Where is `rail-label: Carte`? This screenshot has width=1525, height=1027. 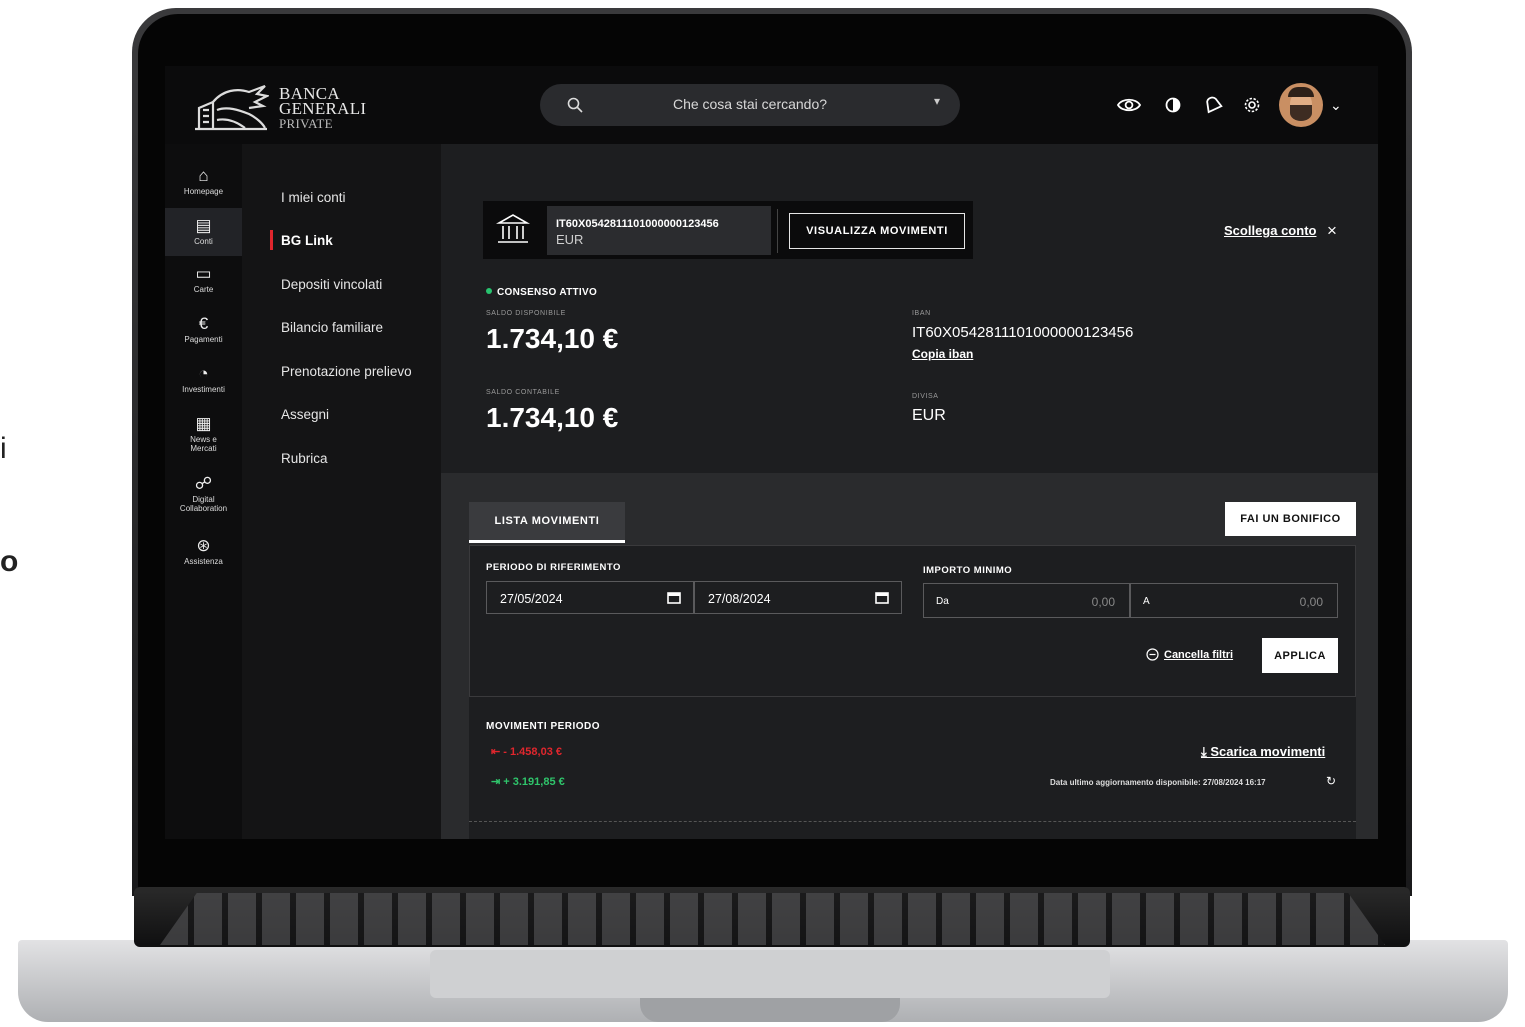 rail-label: Carte is located at coordinates (203, 289).